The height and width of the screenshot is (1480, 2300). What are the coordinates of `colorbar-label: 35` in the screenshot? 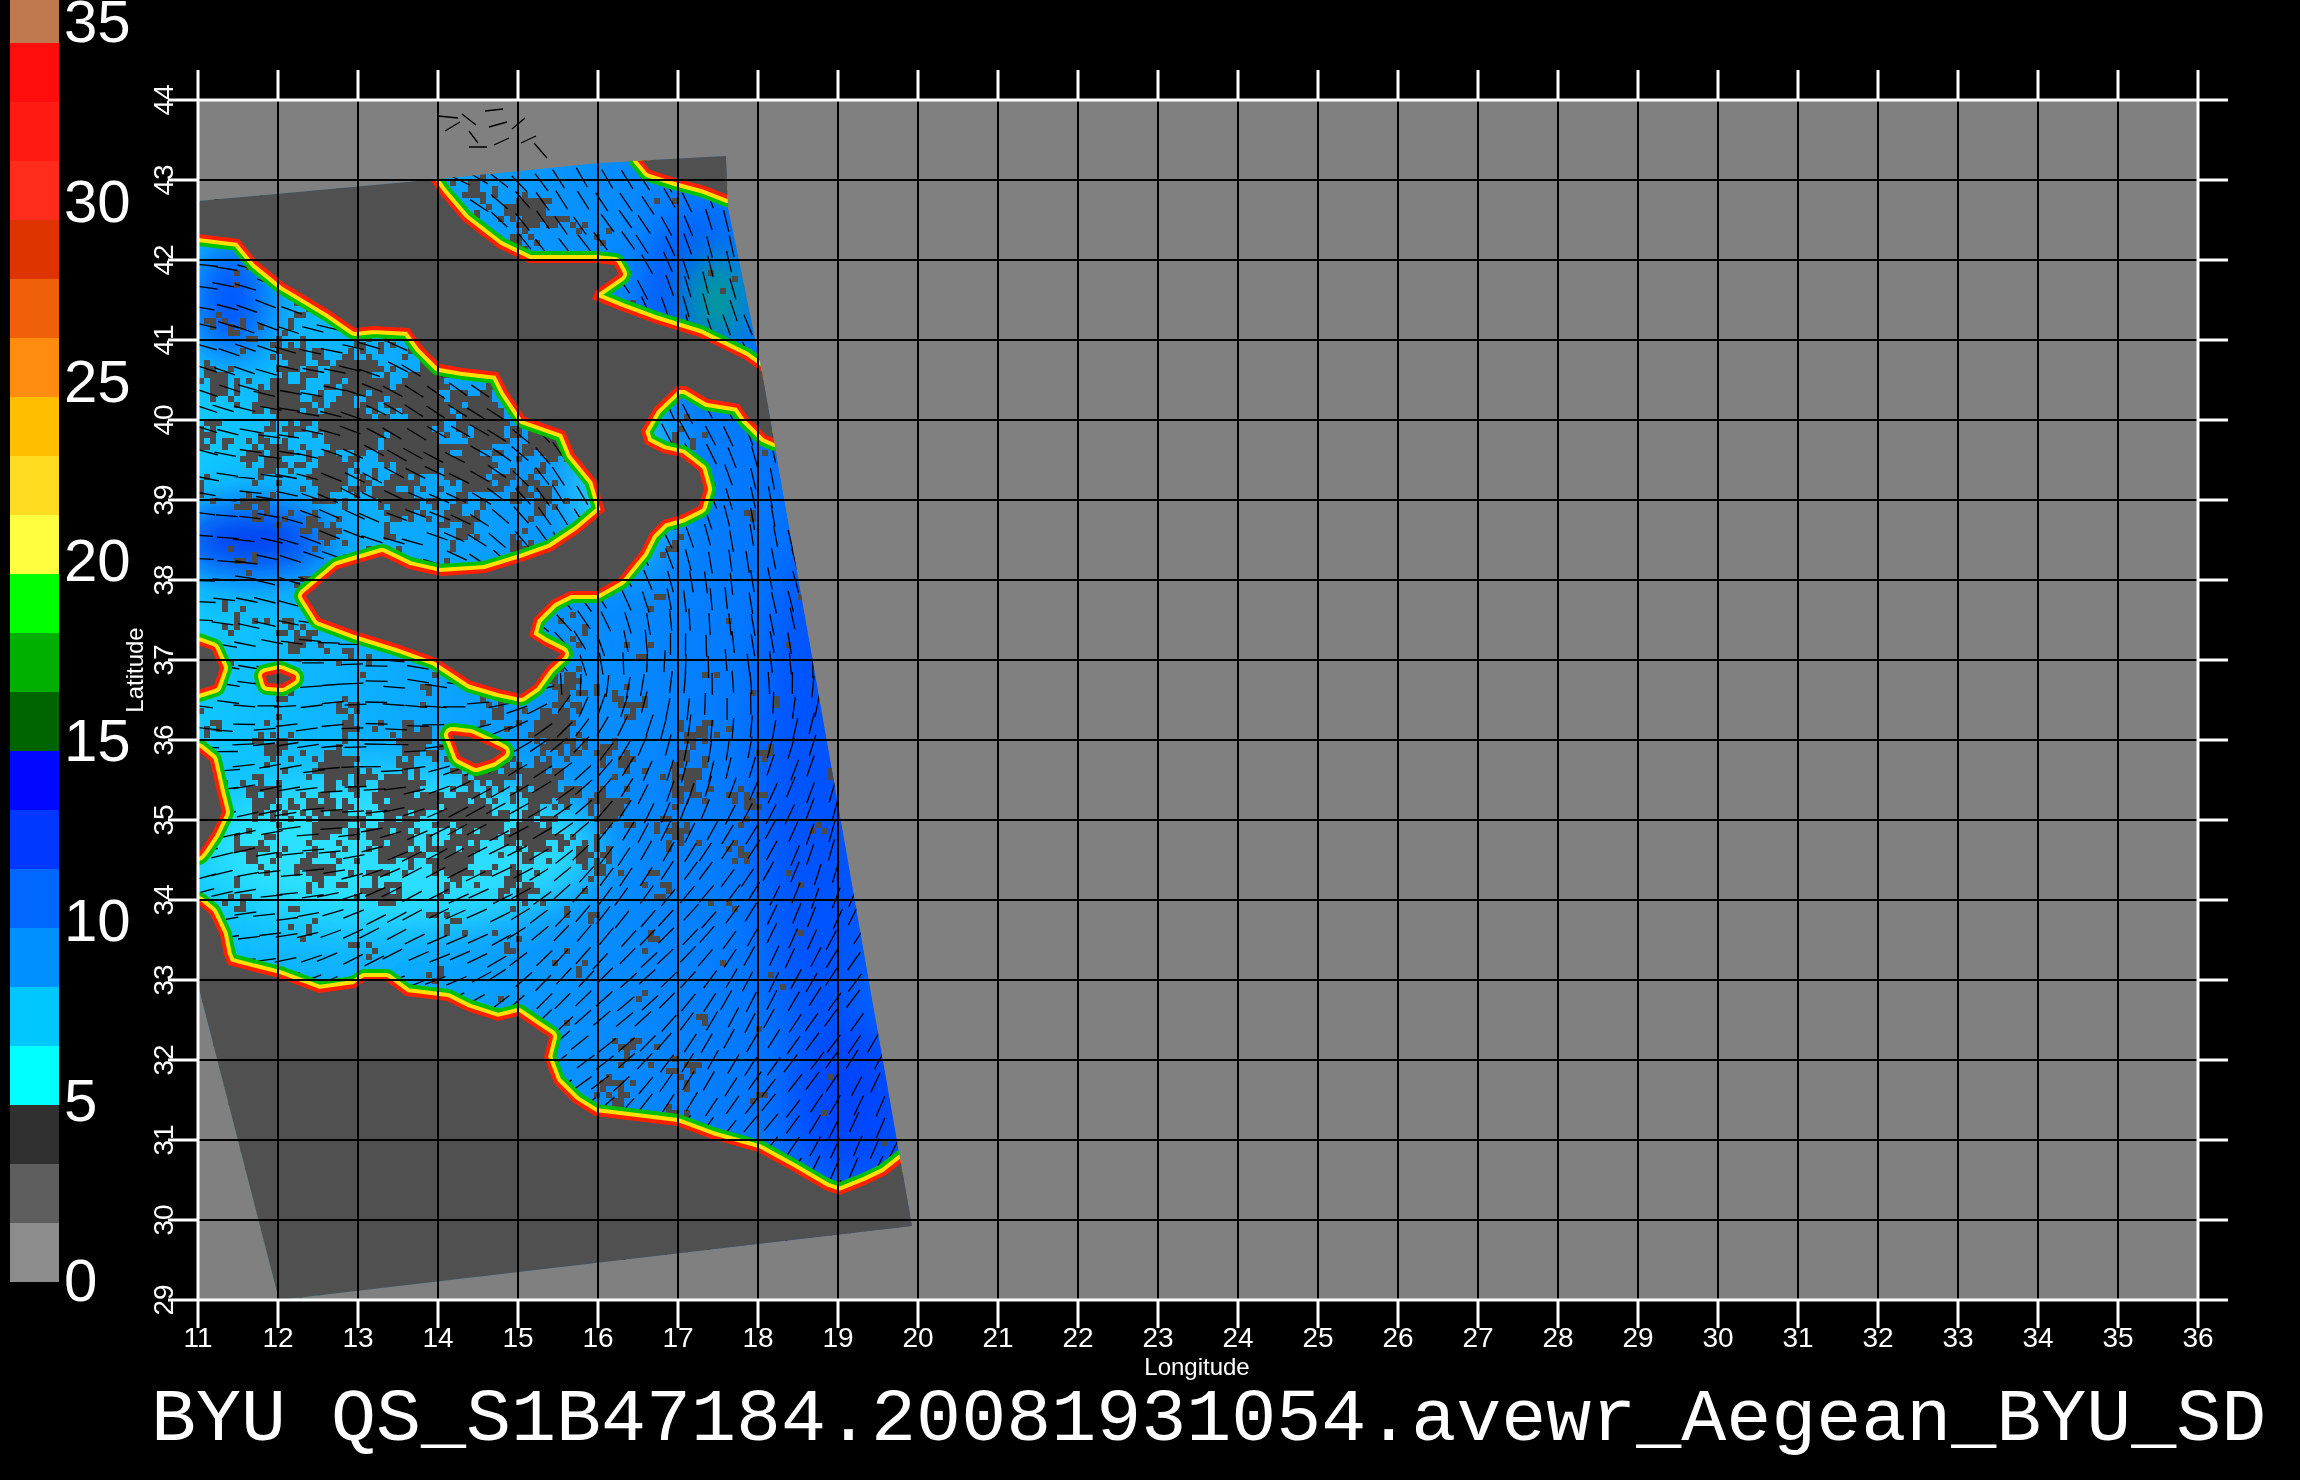 It's located at (97, 22).